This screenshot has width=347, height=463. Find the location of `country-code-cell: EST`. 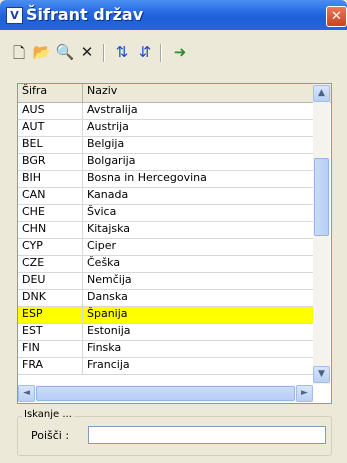

country-code-cell: EST is located at coordinates (32, 330).